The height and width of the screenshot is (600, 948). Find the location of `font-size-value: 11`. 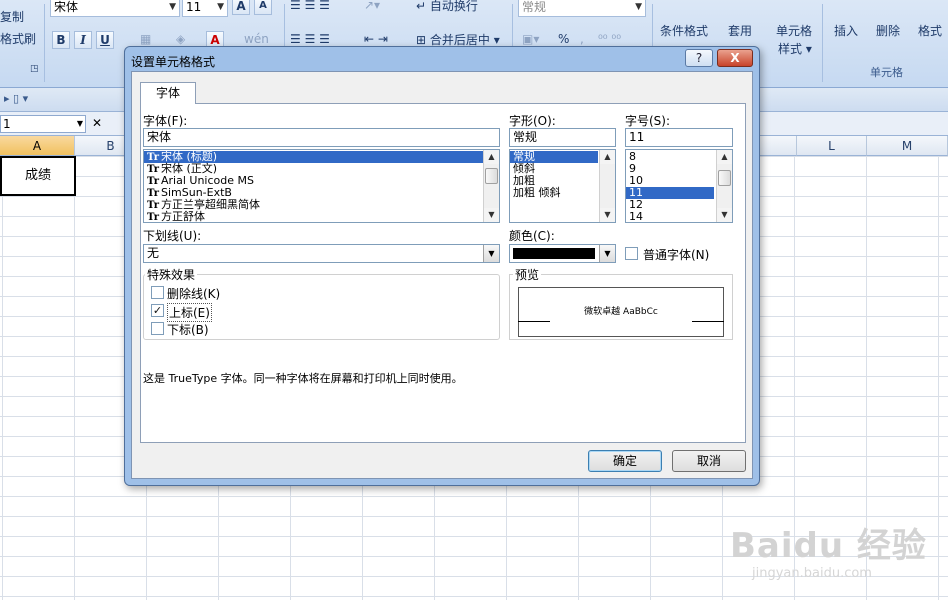

font-size-value: 11 is located at coordinates (194, 7).